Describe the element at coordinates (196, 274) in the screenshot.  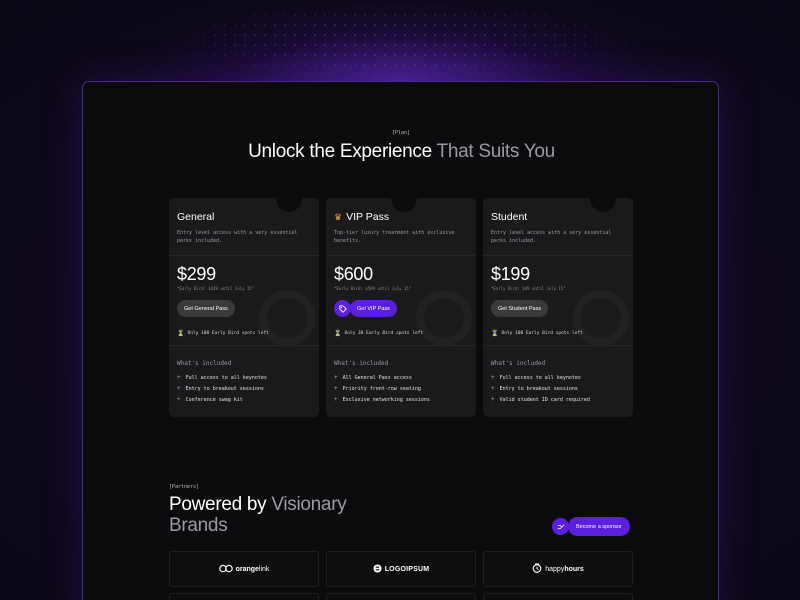
I see `plan-price: $299` at that location.